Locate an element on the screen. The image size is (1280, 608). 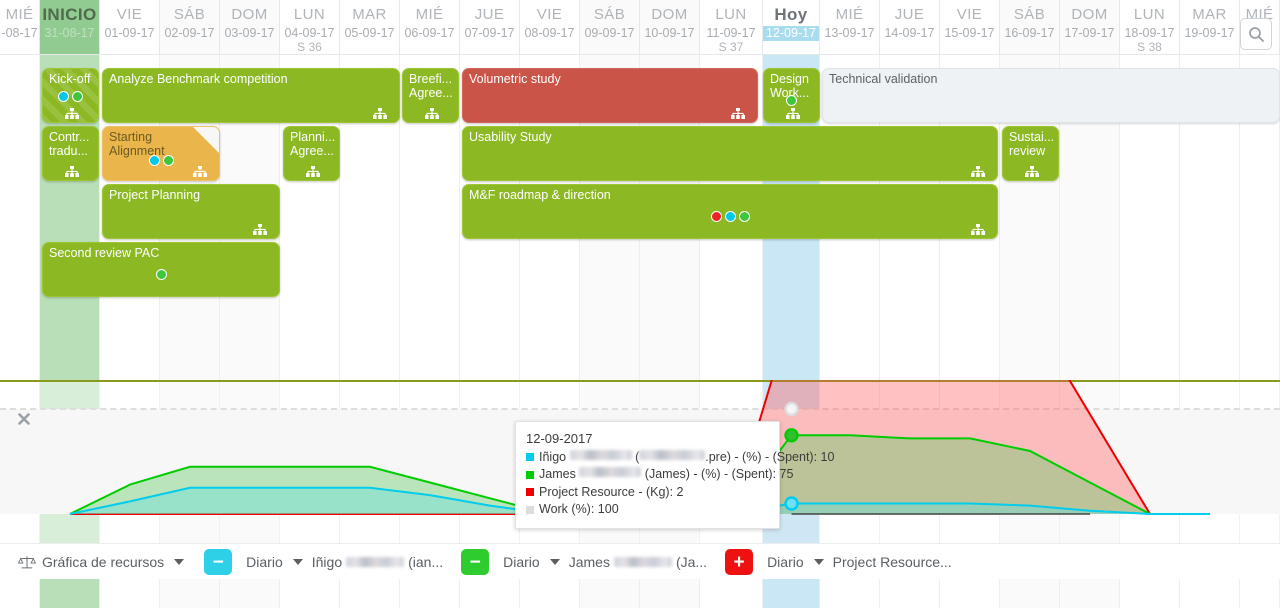
period-label-james: Diario is located at coordinates (521, 562).